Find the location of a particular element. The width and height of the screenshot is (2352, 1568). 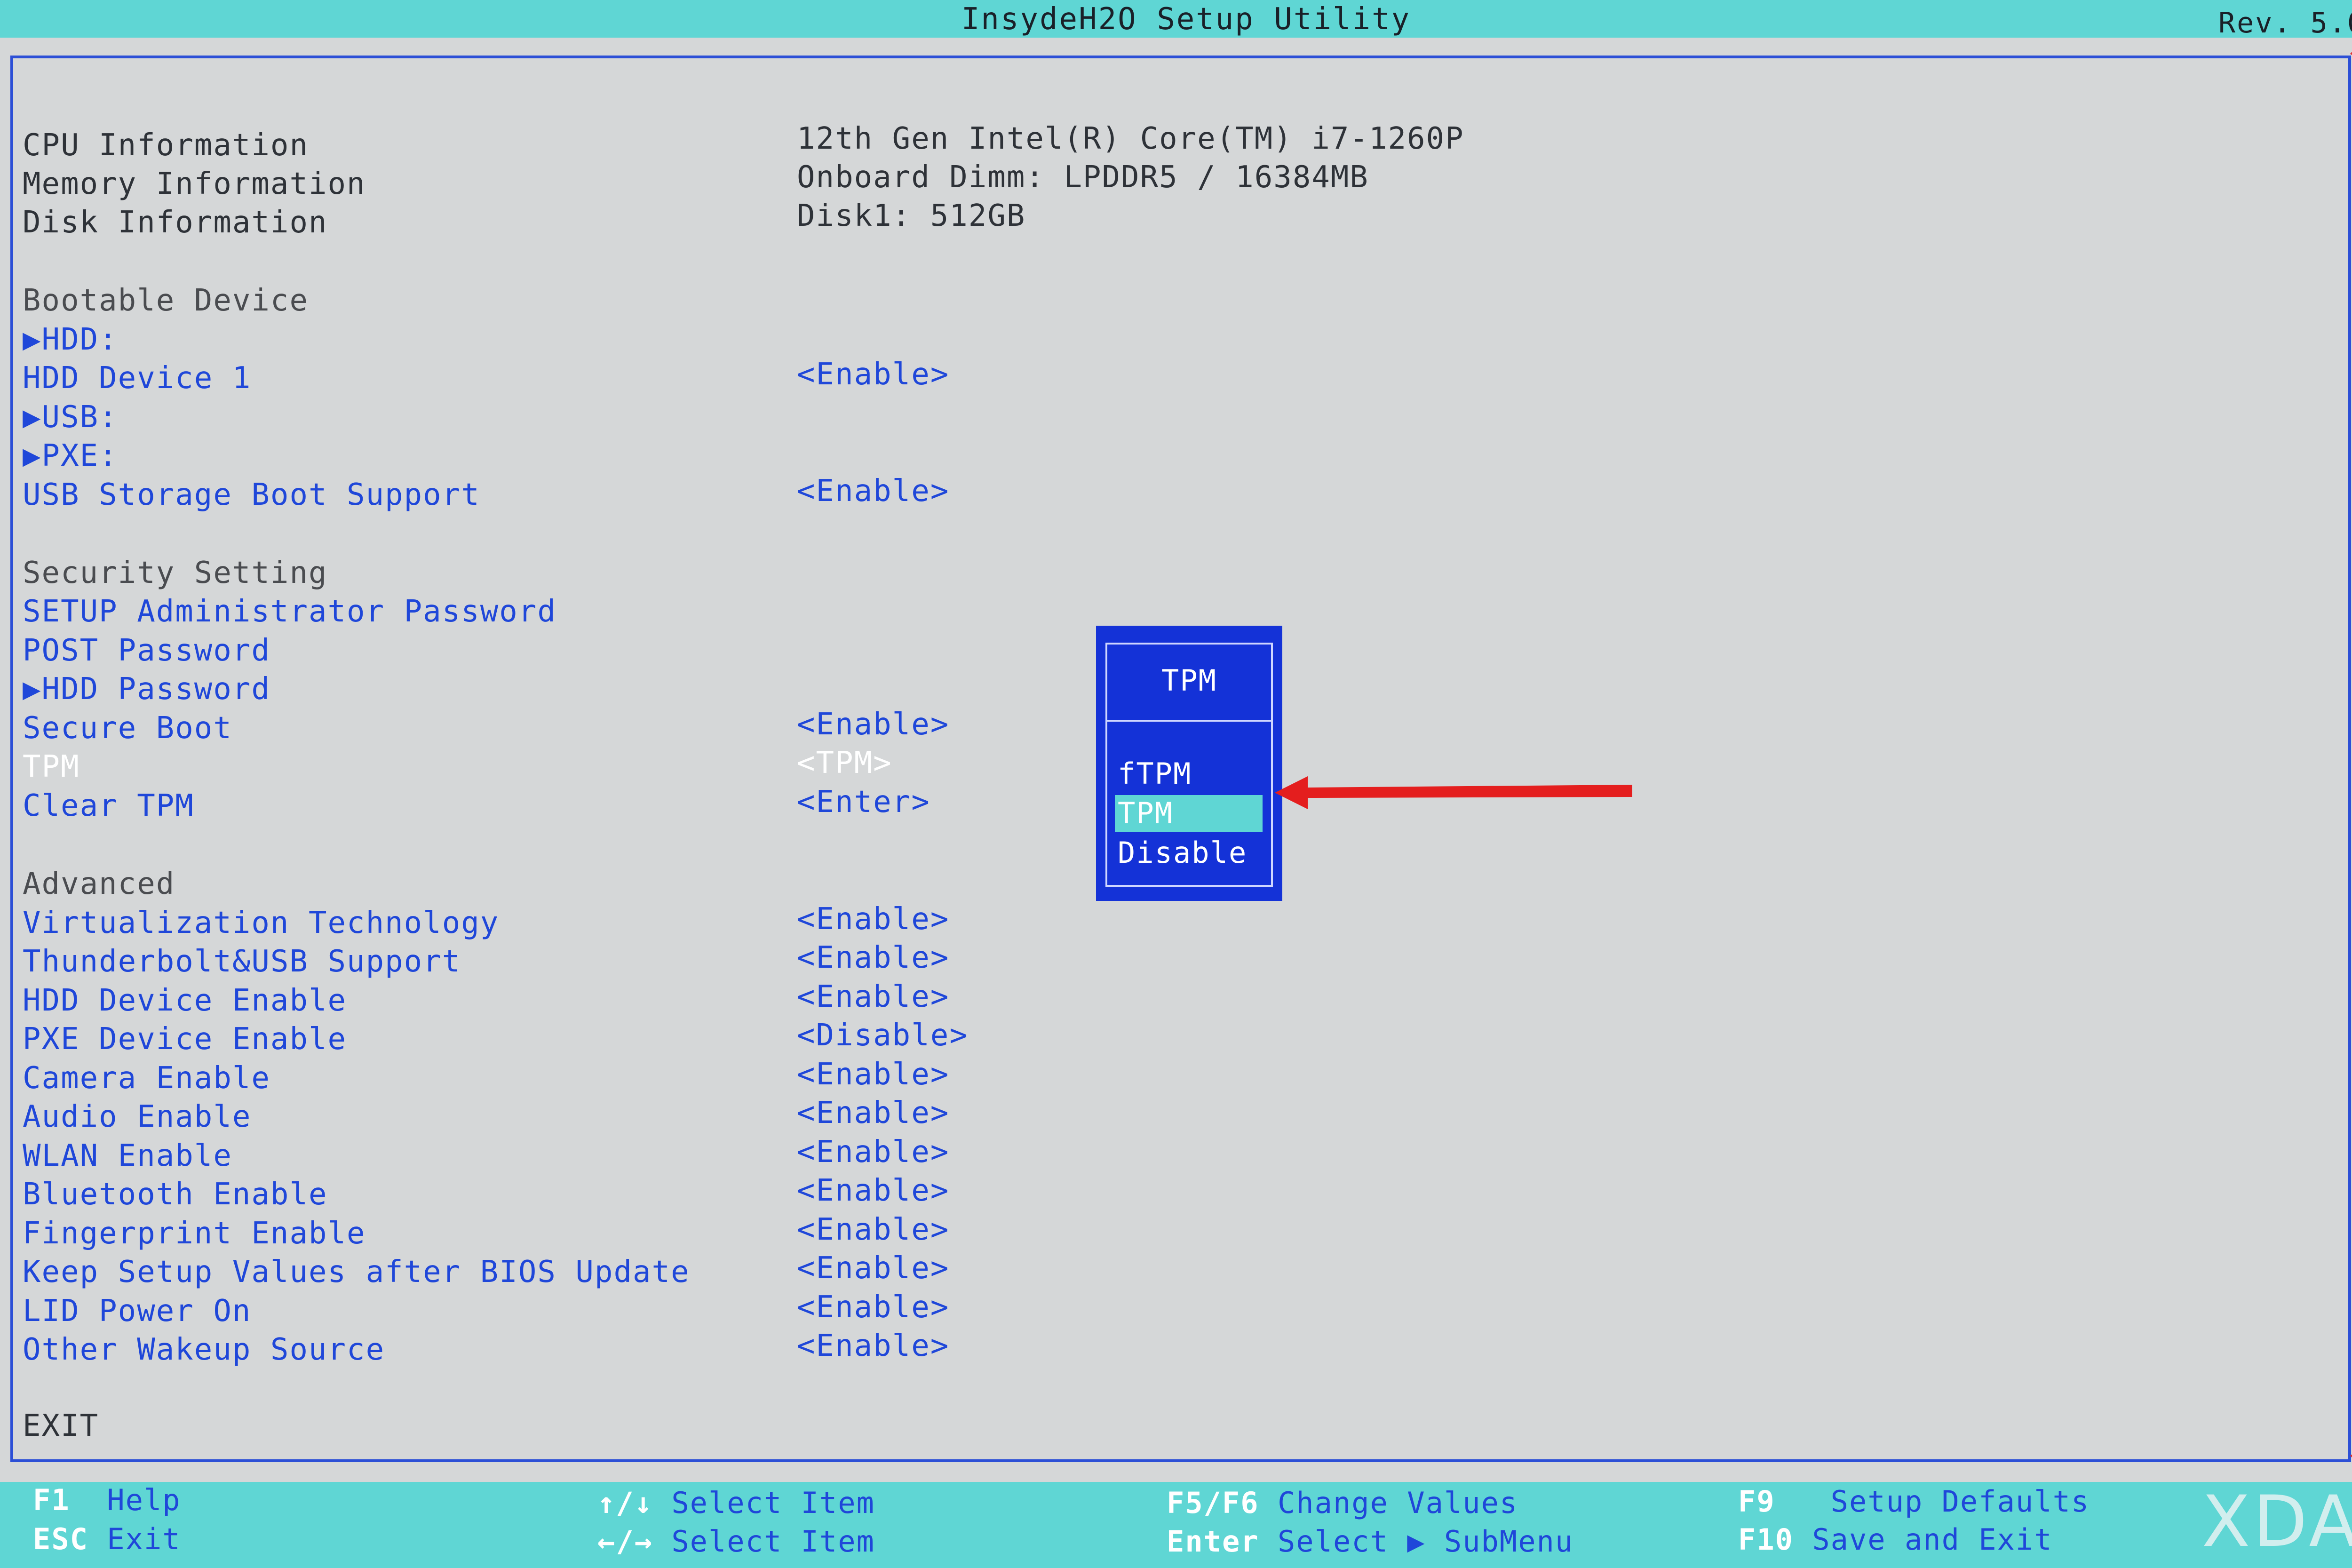

disk-info-row: Disk Information Disk1: 512GB is located at coordinates (1151, 221).